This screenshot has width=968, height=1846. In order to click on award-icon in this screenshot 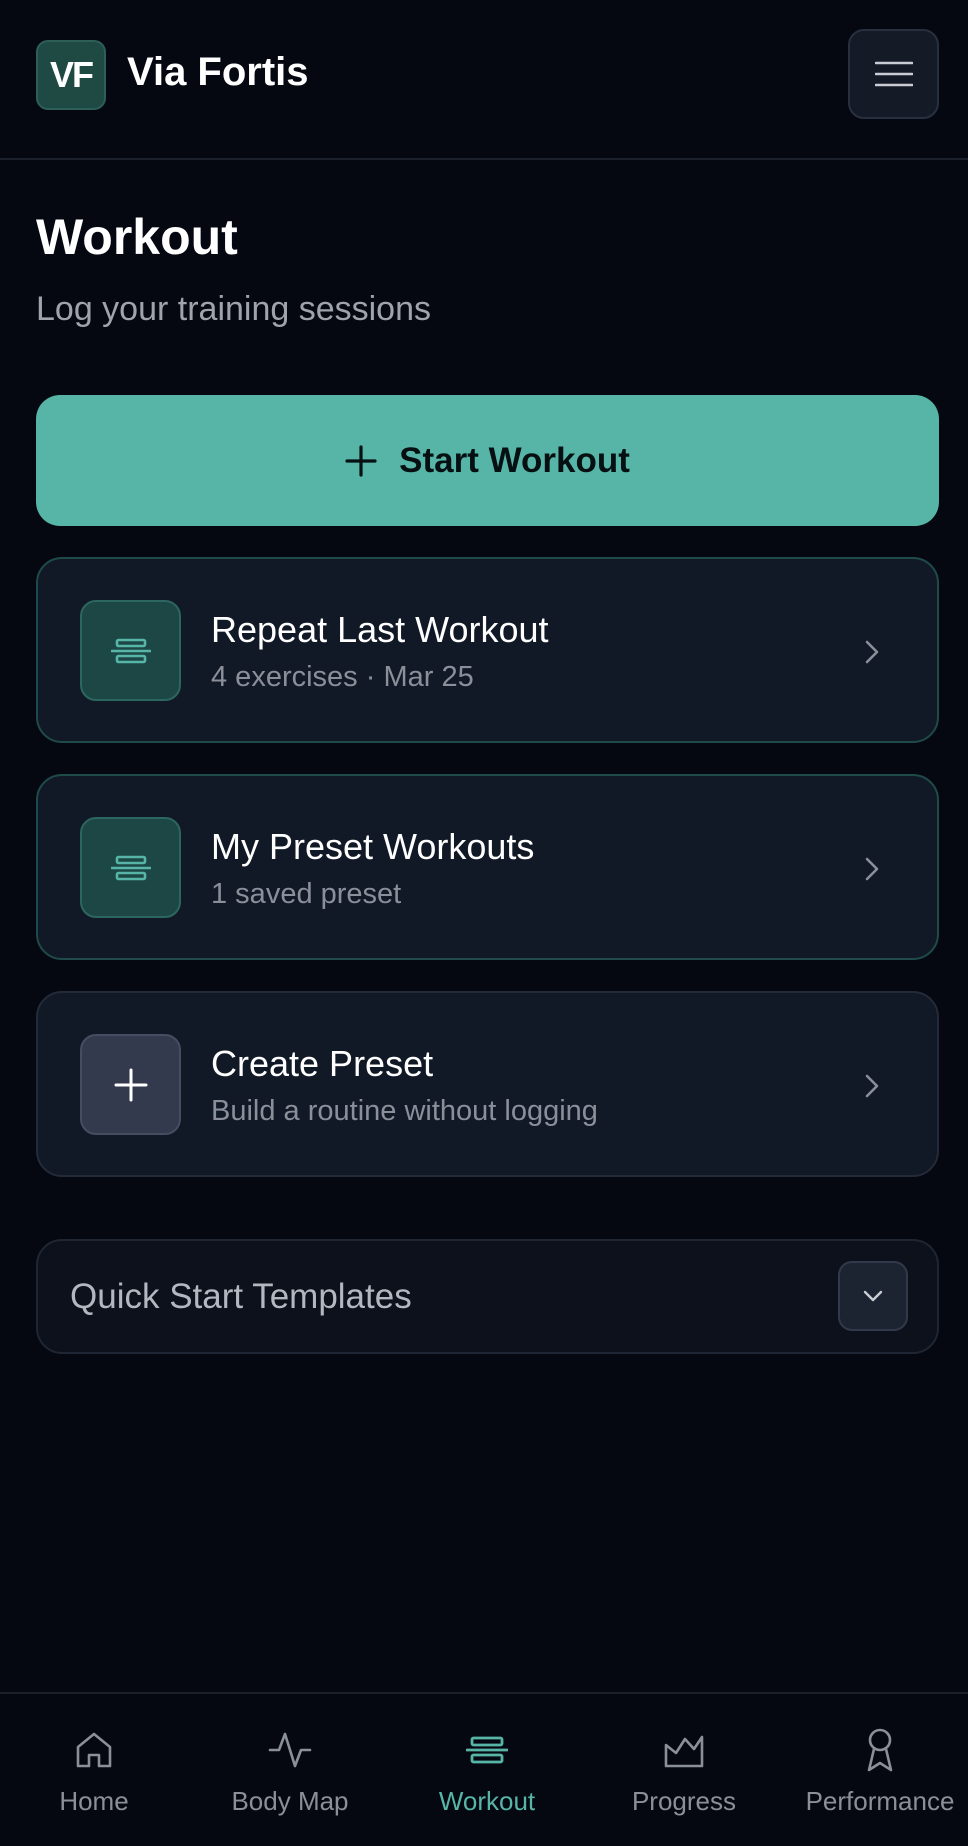, I will do `click(880, 1750)`.